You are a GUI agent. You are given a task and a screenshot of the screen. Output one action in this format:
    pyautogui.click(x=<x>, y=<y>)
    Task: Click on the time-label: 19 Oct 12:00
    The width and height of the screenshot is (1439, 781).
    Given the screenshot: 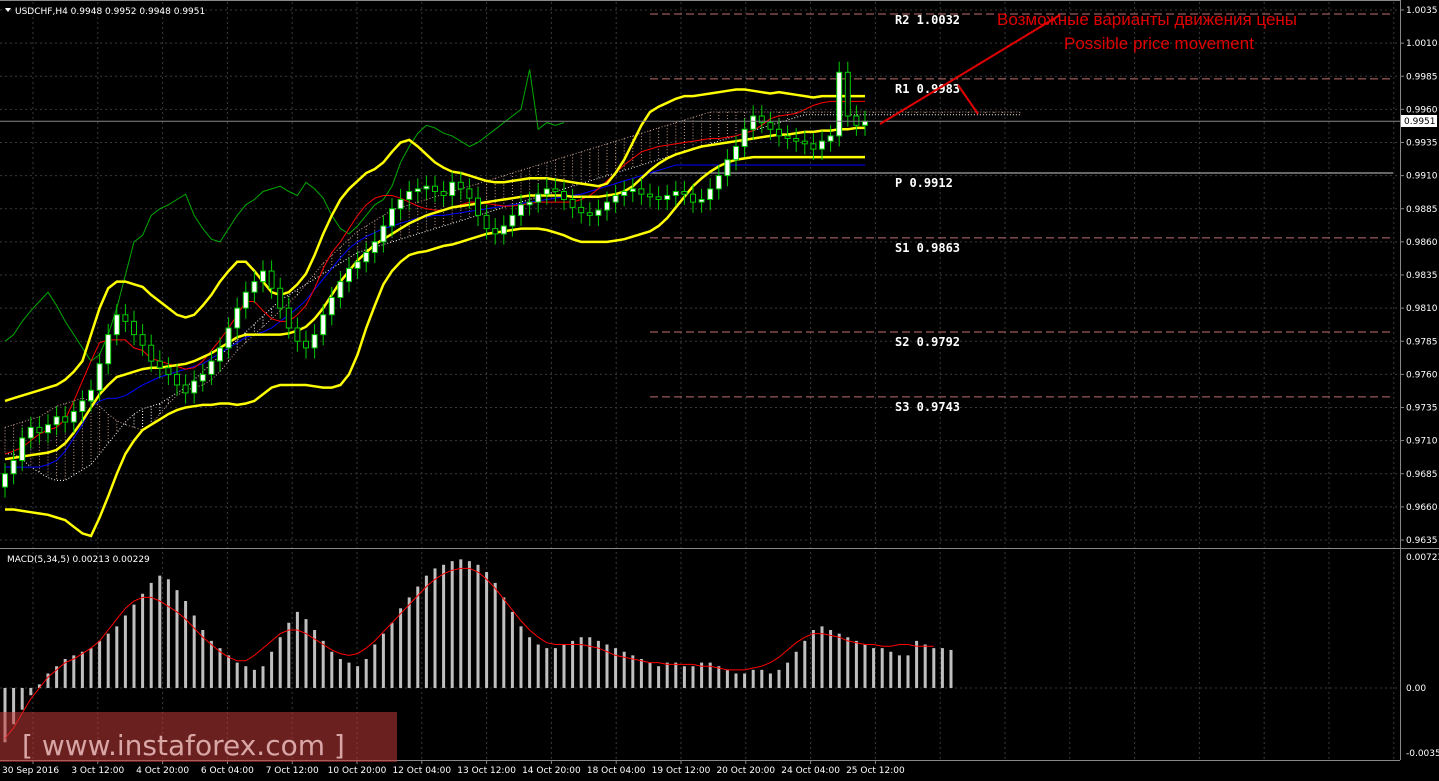 What is the action you would take?
    pyautogui.click(x=681, y=771)
    